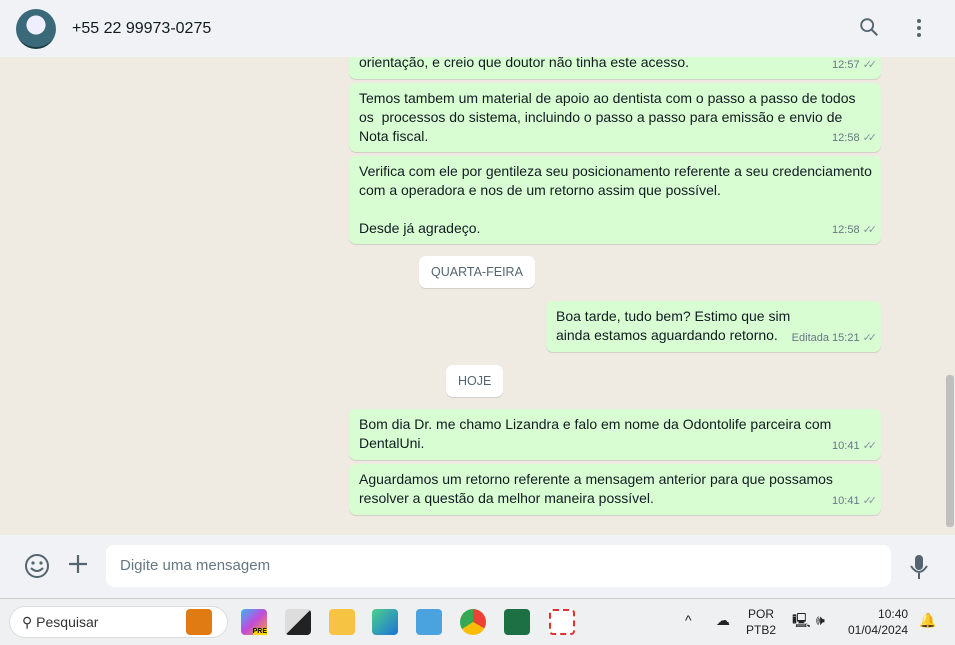 The height and width of the screenshot is (645, 955). I want to click on search-icon, so click(869, 28).